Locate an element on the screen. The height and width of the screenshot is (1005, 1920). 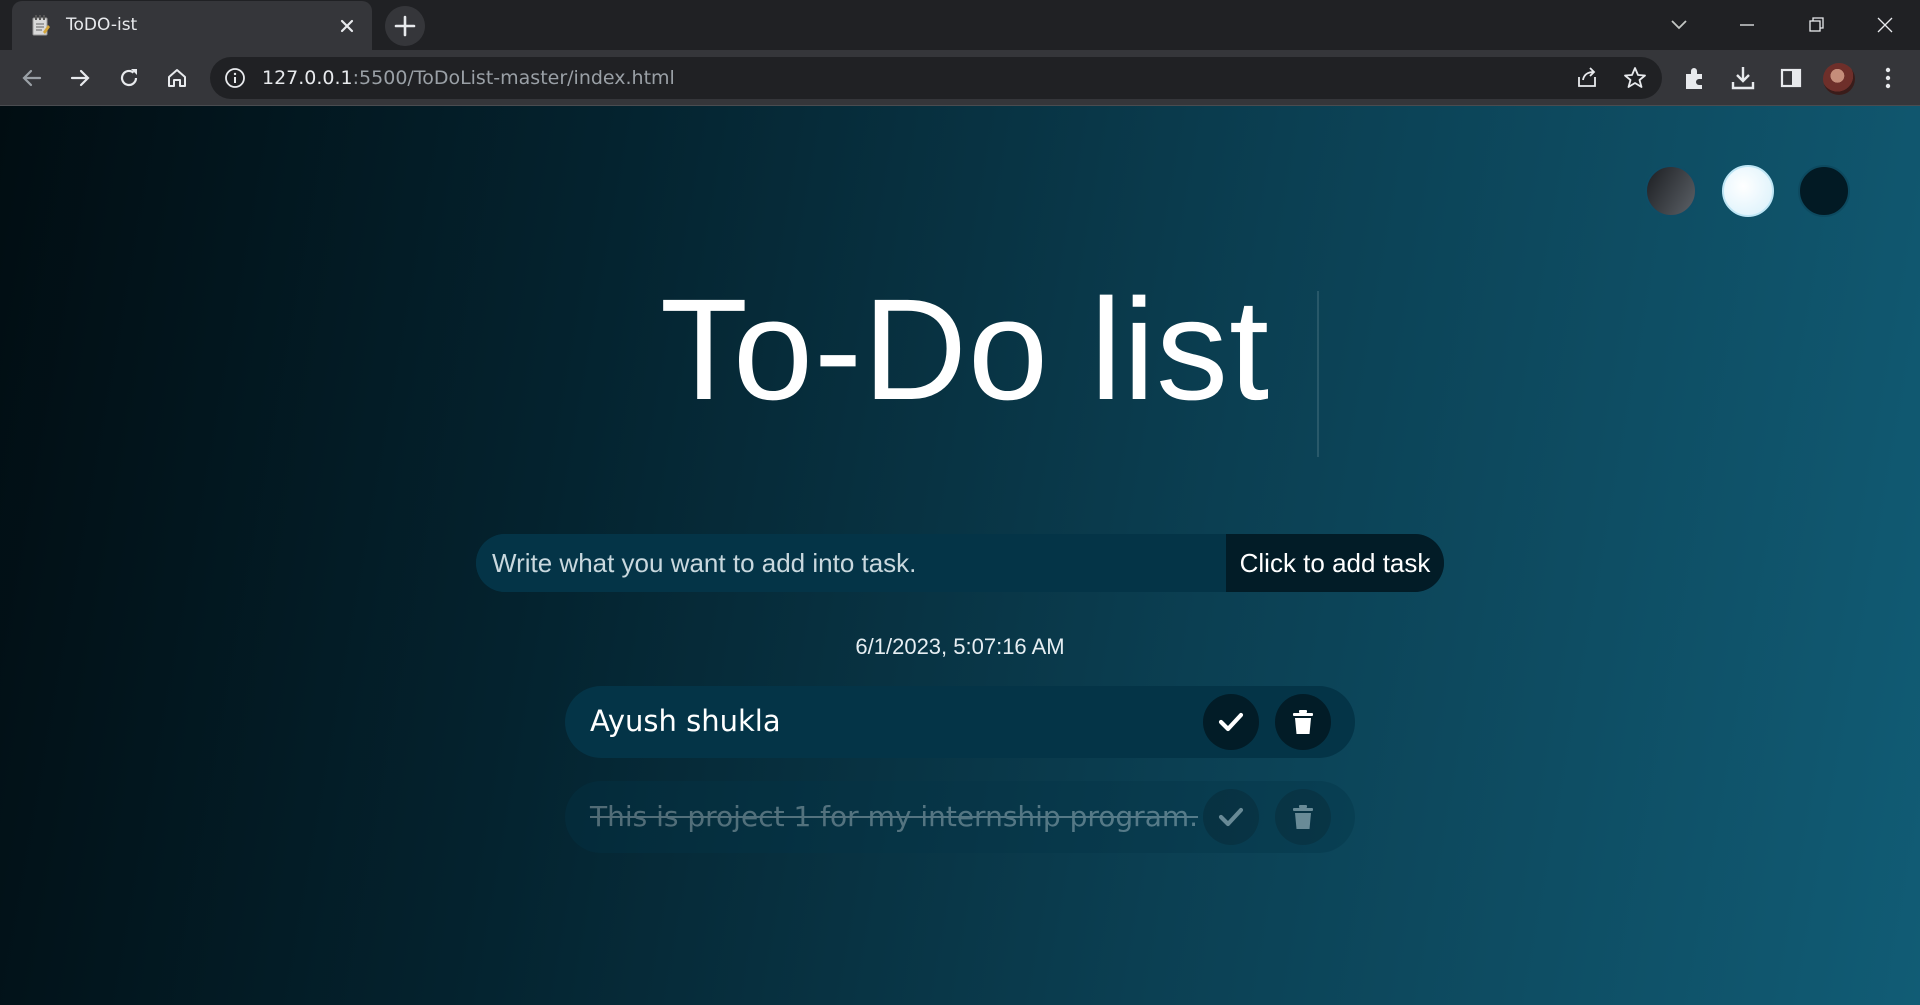
share-icon is located at coordinates (1587, 78).